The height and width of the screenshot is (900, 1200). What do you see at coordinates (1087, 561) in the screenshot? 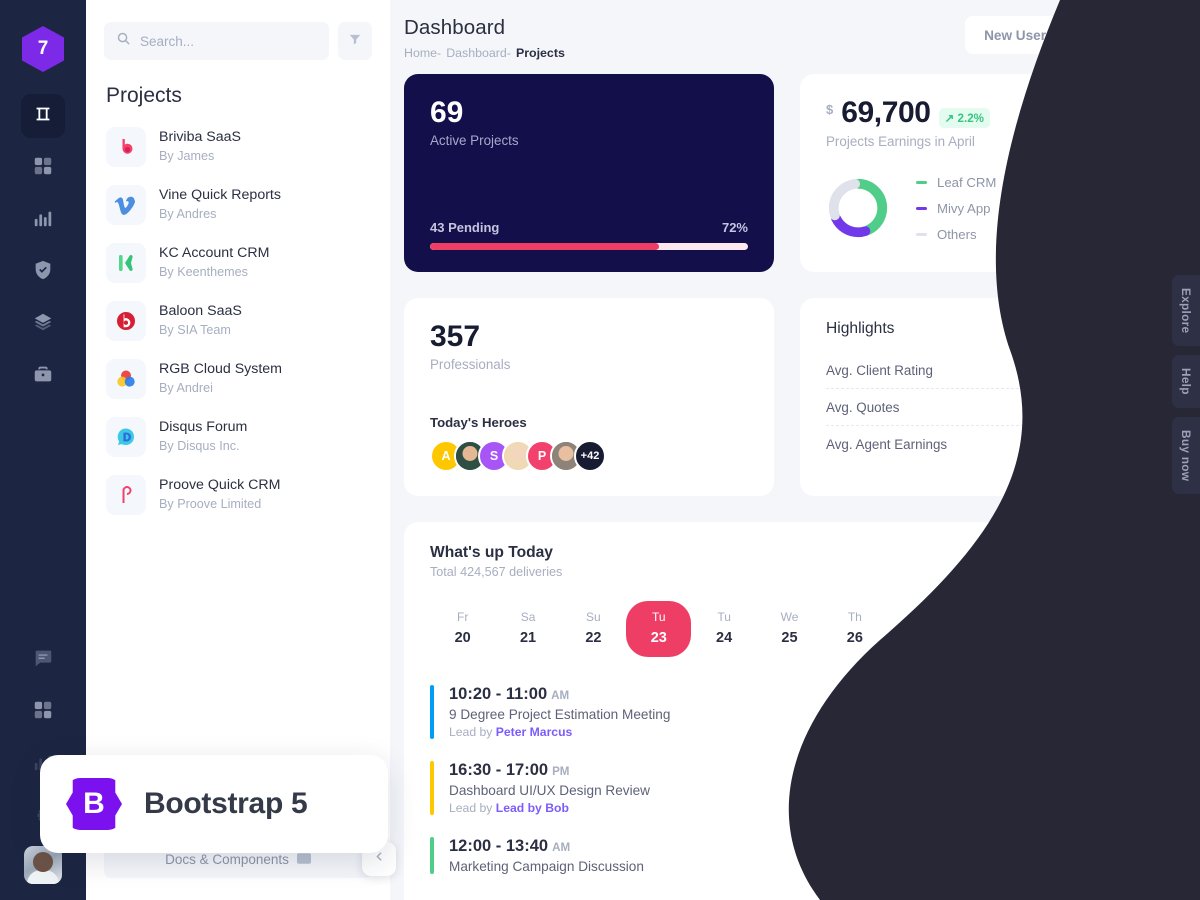
I see `report-center-button: Report Cecnter` at bounding box center [1087, 561].